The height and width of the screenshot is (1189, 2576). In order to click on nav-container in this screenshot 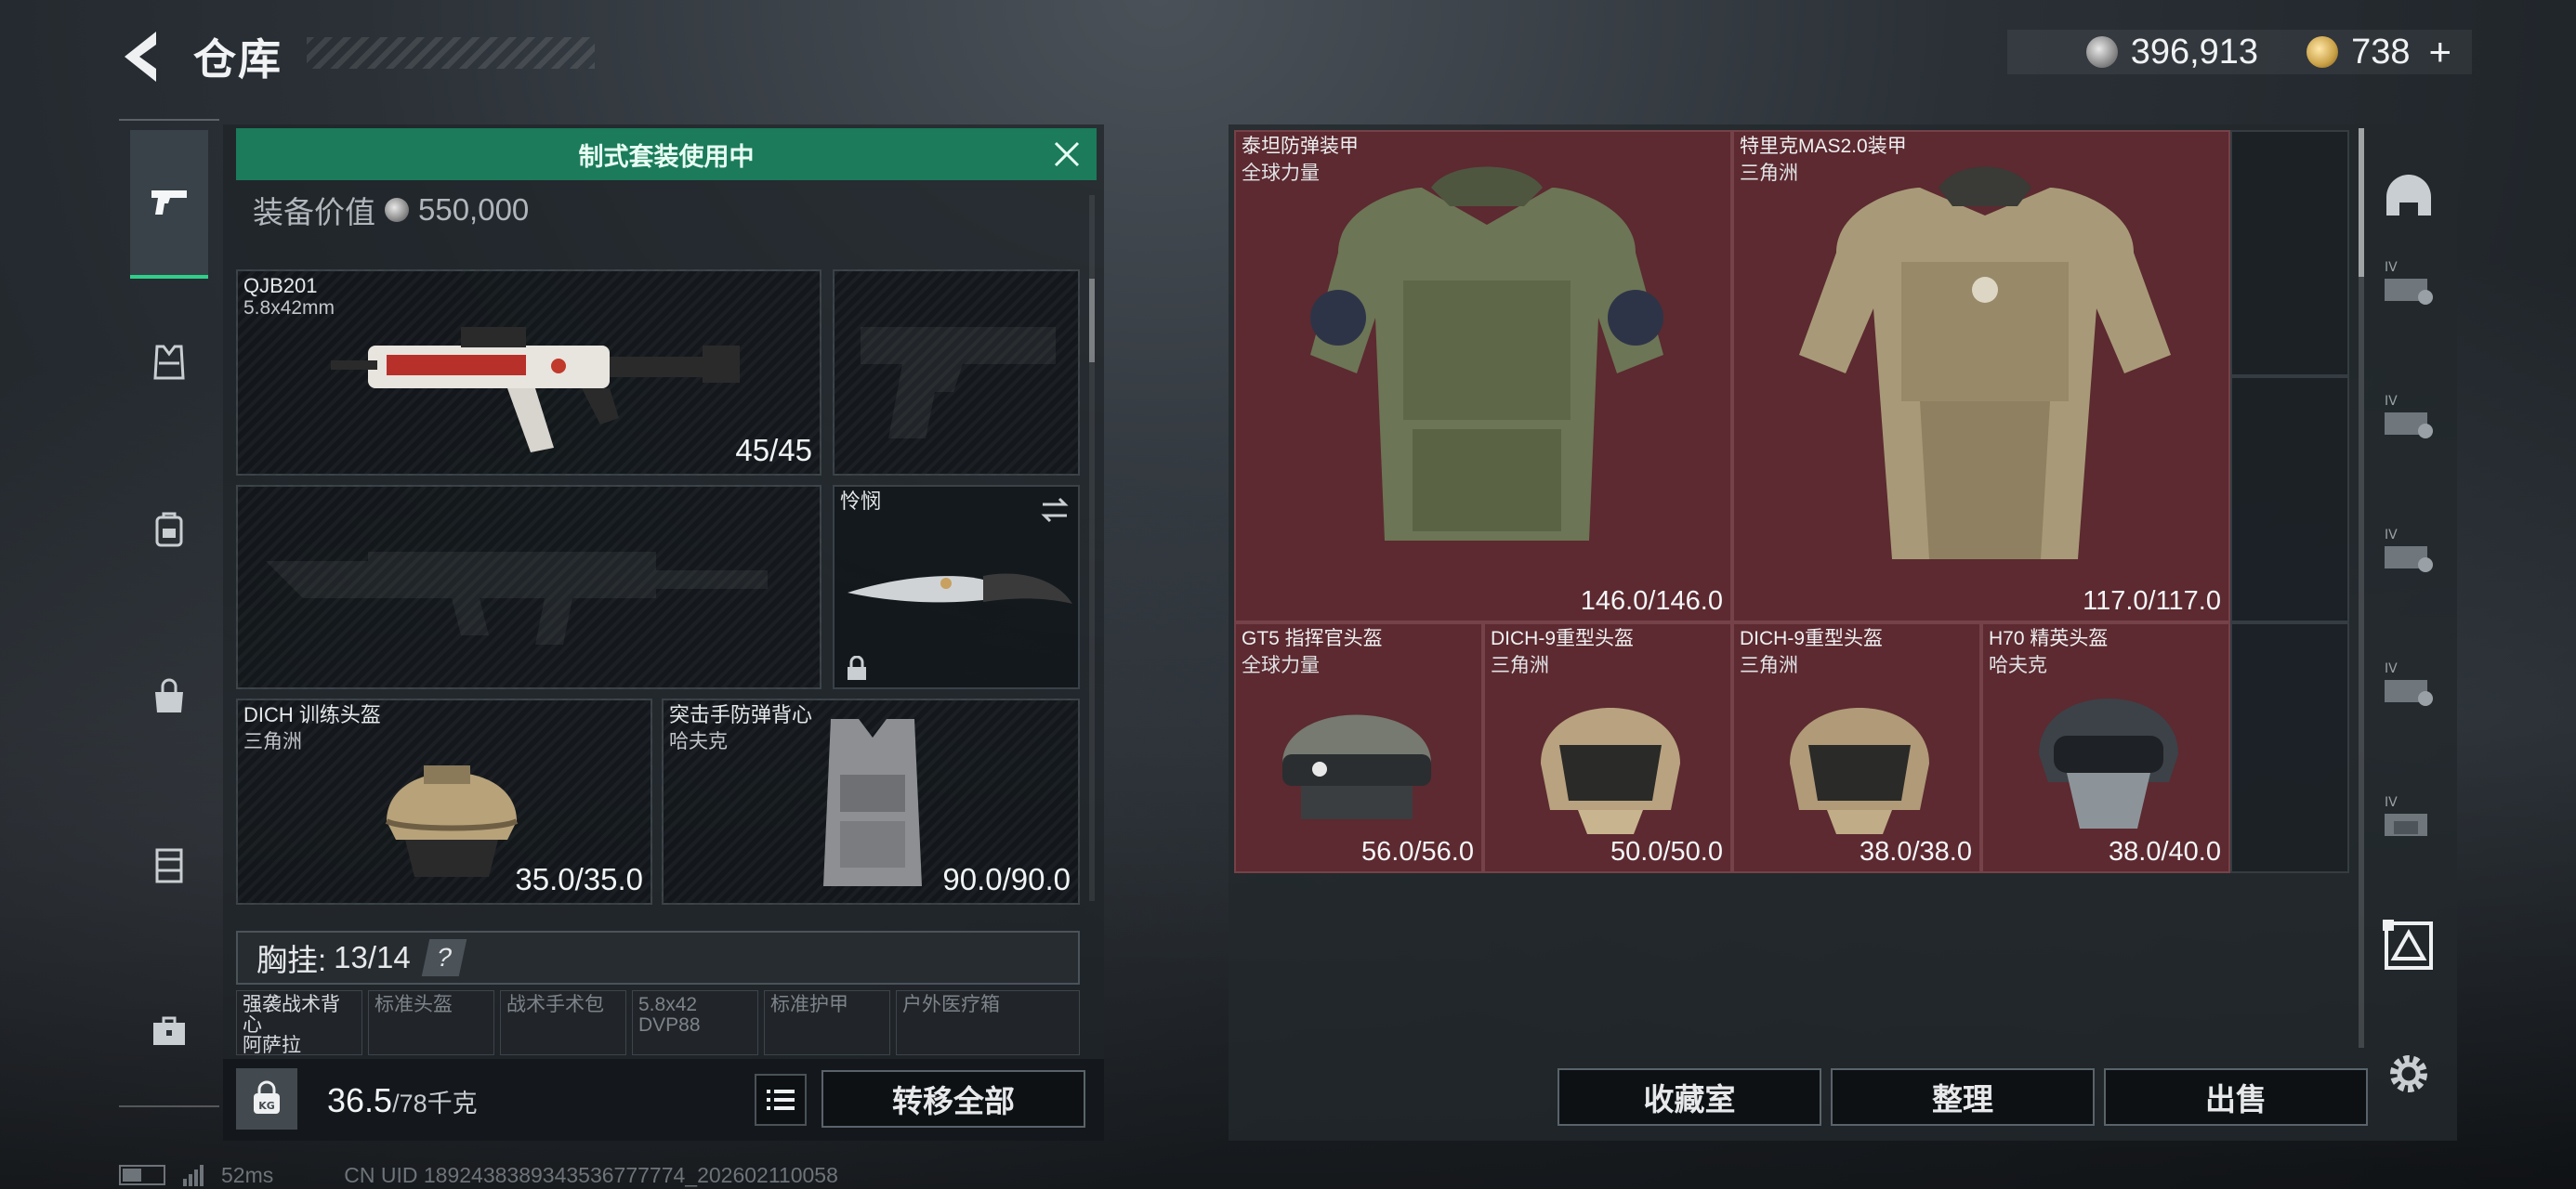, I will do `click(169, 864)`.